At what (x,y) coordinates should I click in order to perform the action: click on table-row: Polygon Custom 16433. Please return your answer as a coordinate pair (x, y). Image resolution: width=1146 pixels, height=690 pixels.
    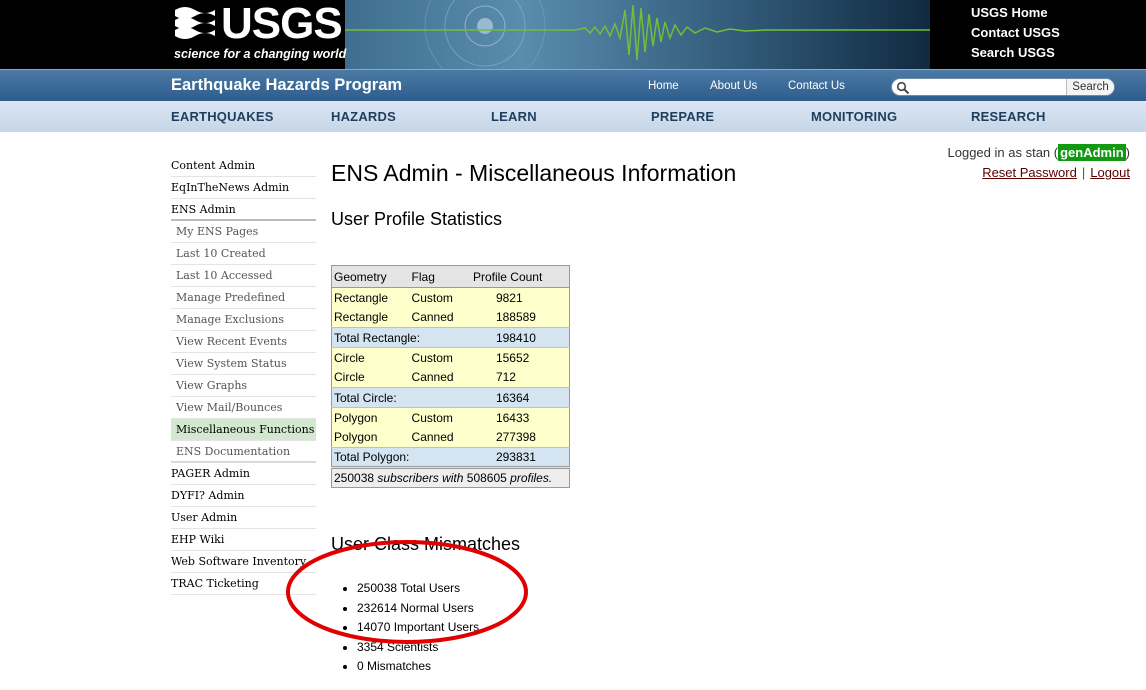
    Looking at the image, I should click on (450, 417).